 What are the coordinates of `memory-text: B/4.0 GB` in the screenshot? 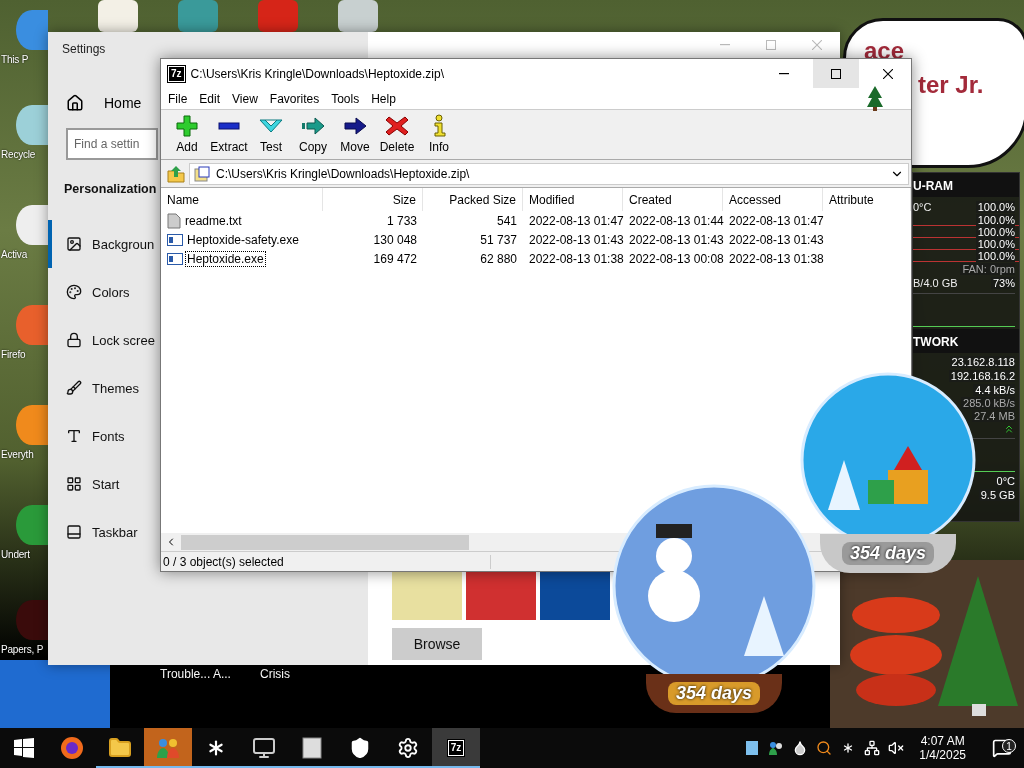 It's located at (935, 283).